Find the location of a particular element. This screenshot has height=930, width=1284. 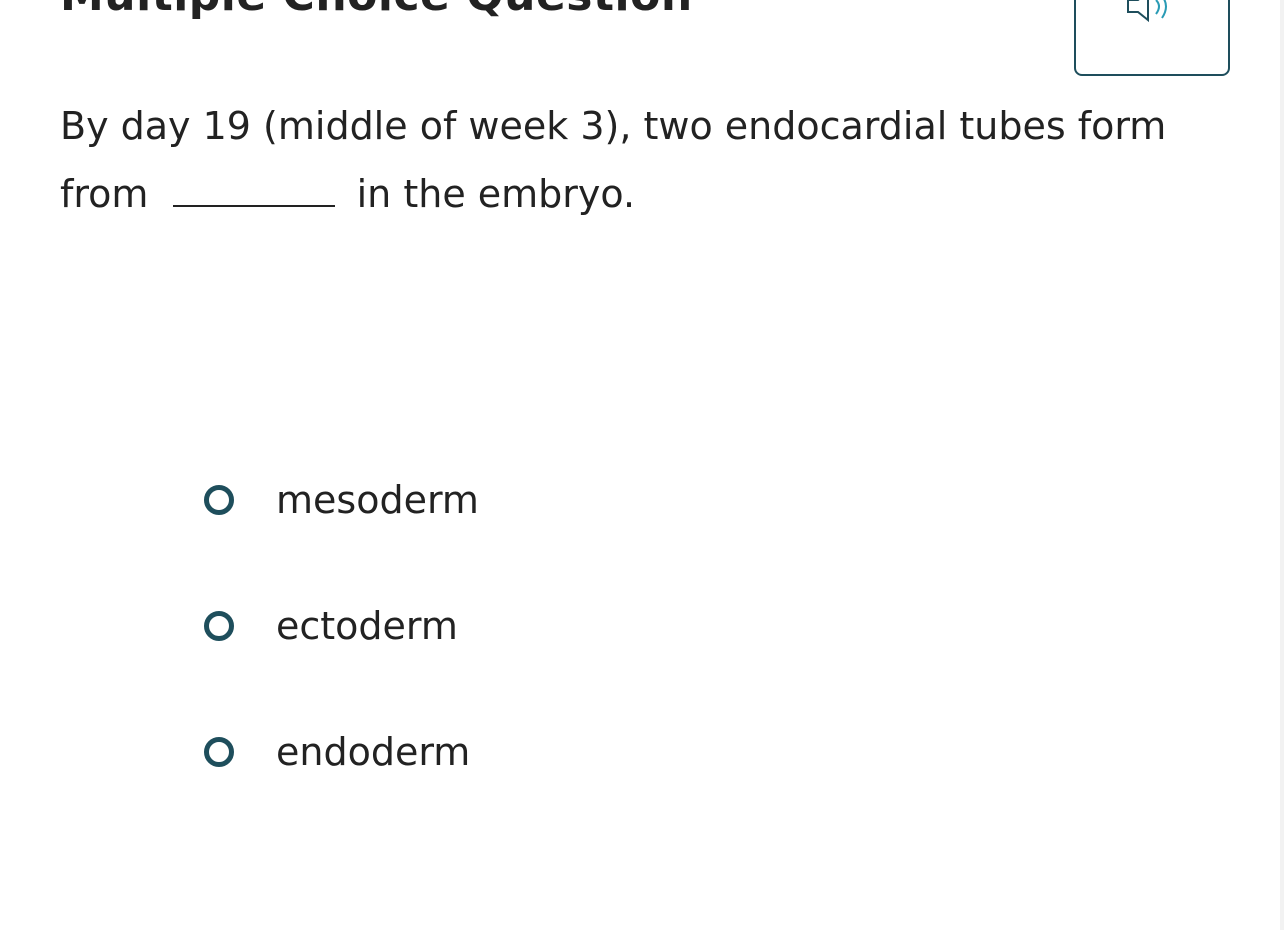

option-label: endoderm is located at coordinates (373, 752).